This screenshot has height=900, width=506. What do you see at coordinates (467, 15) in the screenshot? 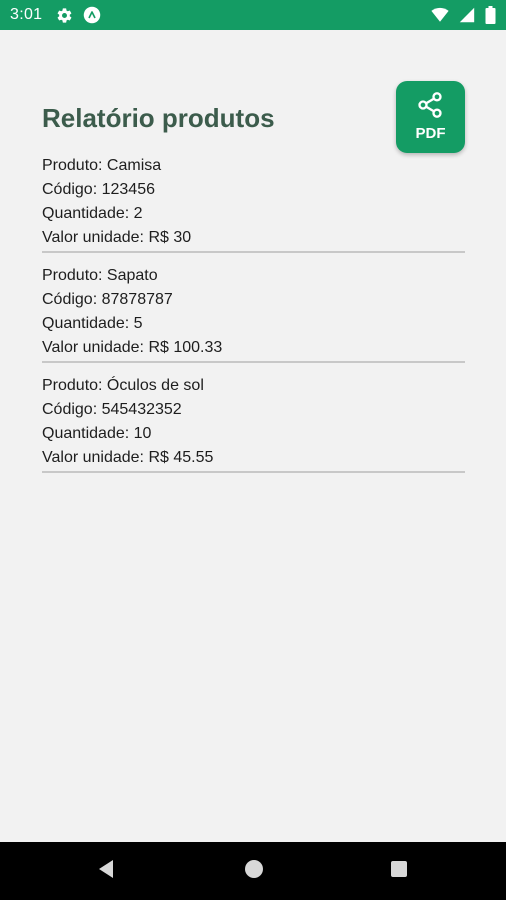
I see `signal-icon` at bounding box center [467, 15].